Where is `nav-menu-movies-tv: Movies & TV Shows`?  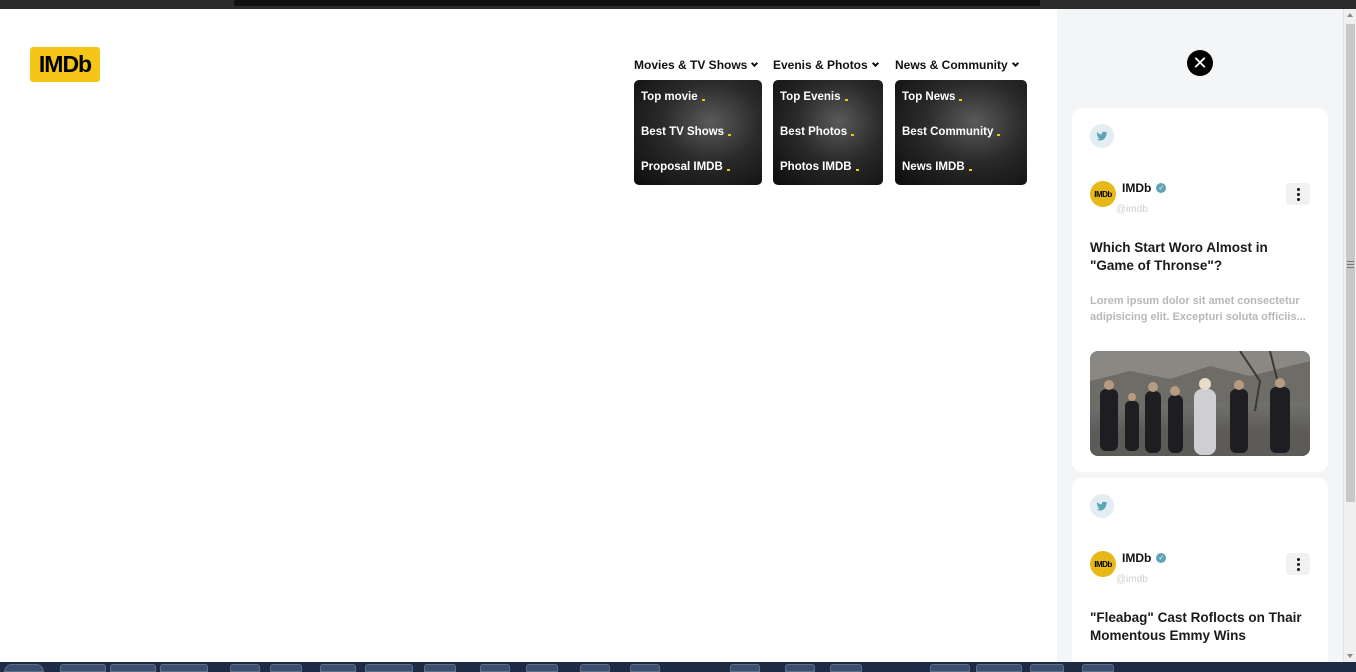 nav-menu-movies-tv: Movies & TV Shows is located at coordinates (696, 65).